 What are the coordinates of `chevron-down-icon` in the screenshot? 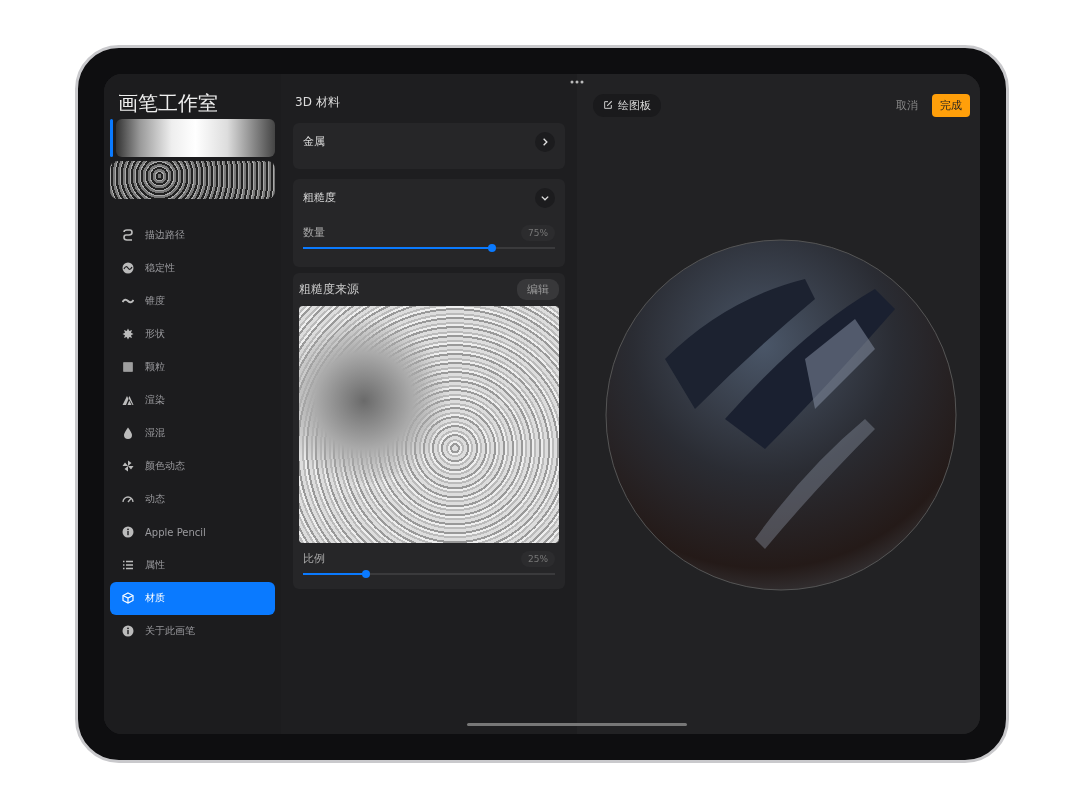 It's located at (545, 197).